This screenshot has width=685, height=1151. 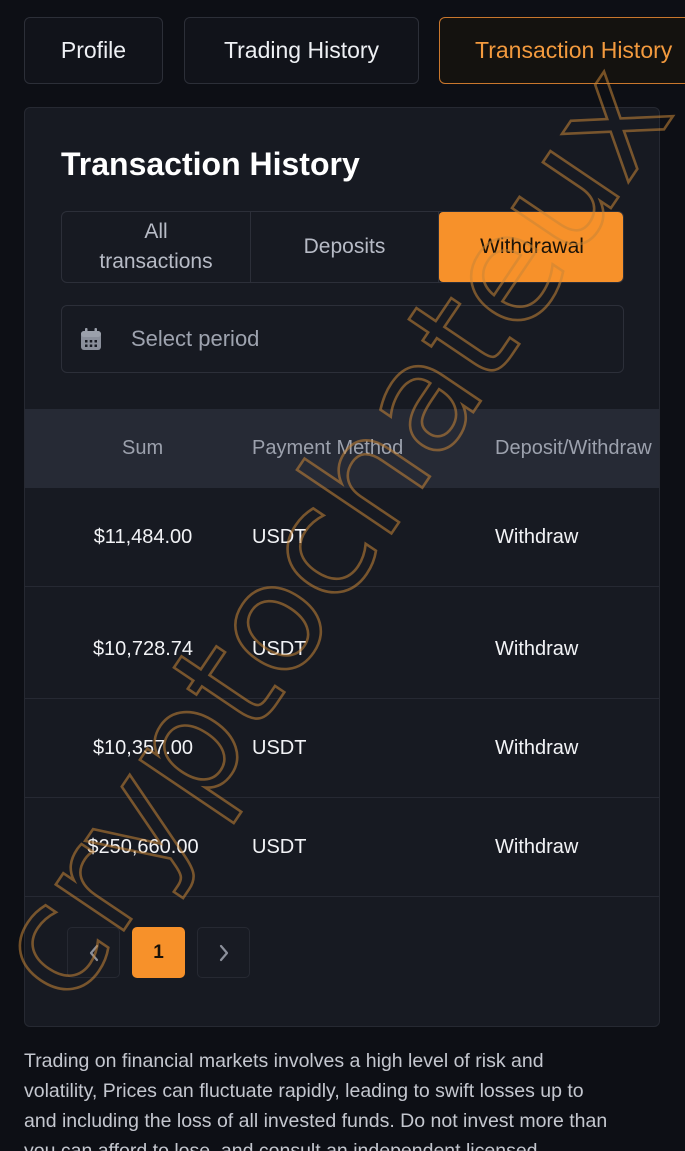 What do you see at coordinates (91, 339) in the screenshot?
I see `calendar-icon` at bounding box center [91, 339].